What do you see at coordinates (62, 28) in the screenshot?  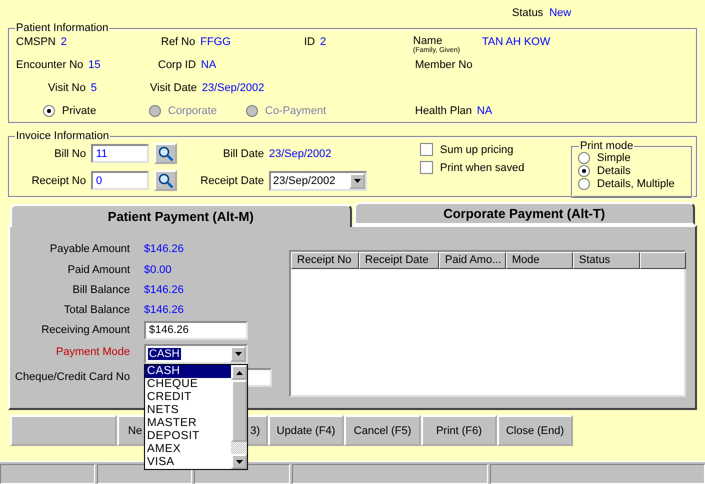 I see `group-title: Patient Information` at bounding box center [62, 28].